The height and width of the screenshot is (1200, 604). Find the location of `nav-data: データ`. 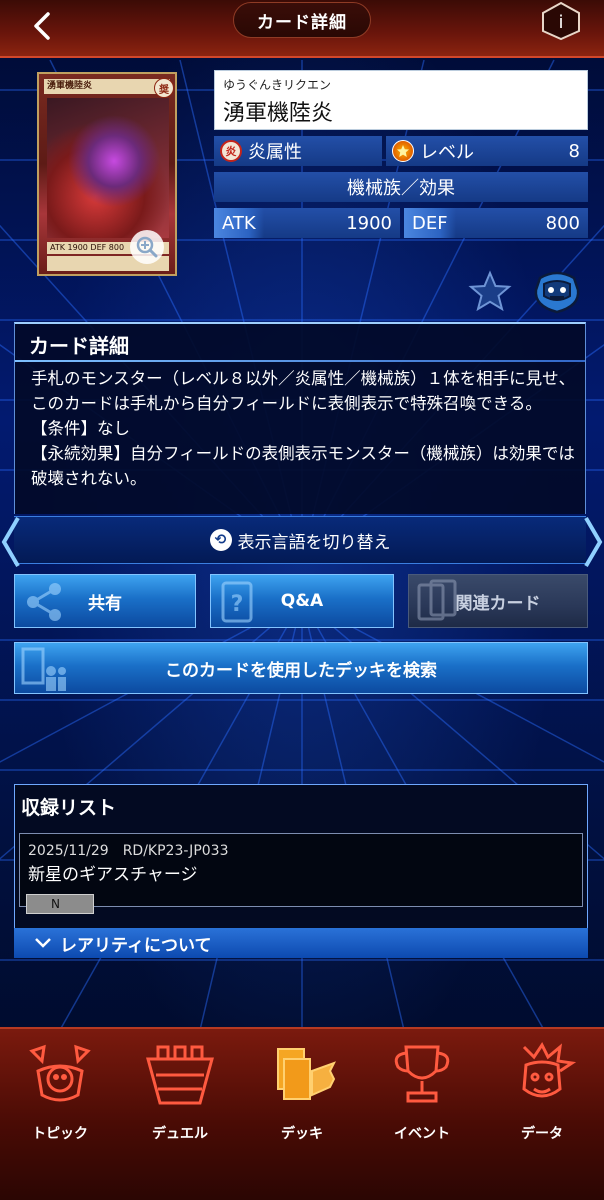

nav-data: データ is located at coordinates (542, 1096).